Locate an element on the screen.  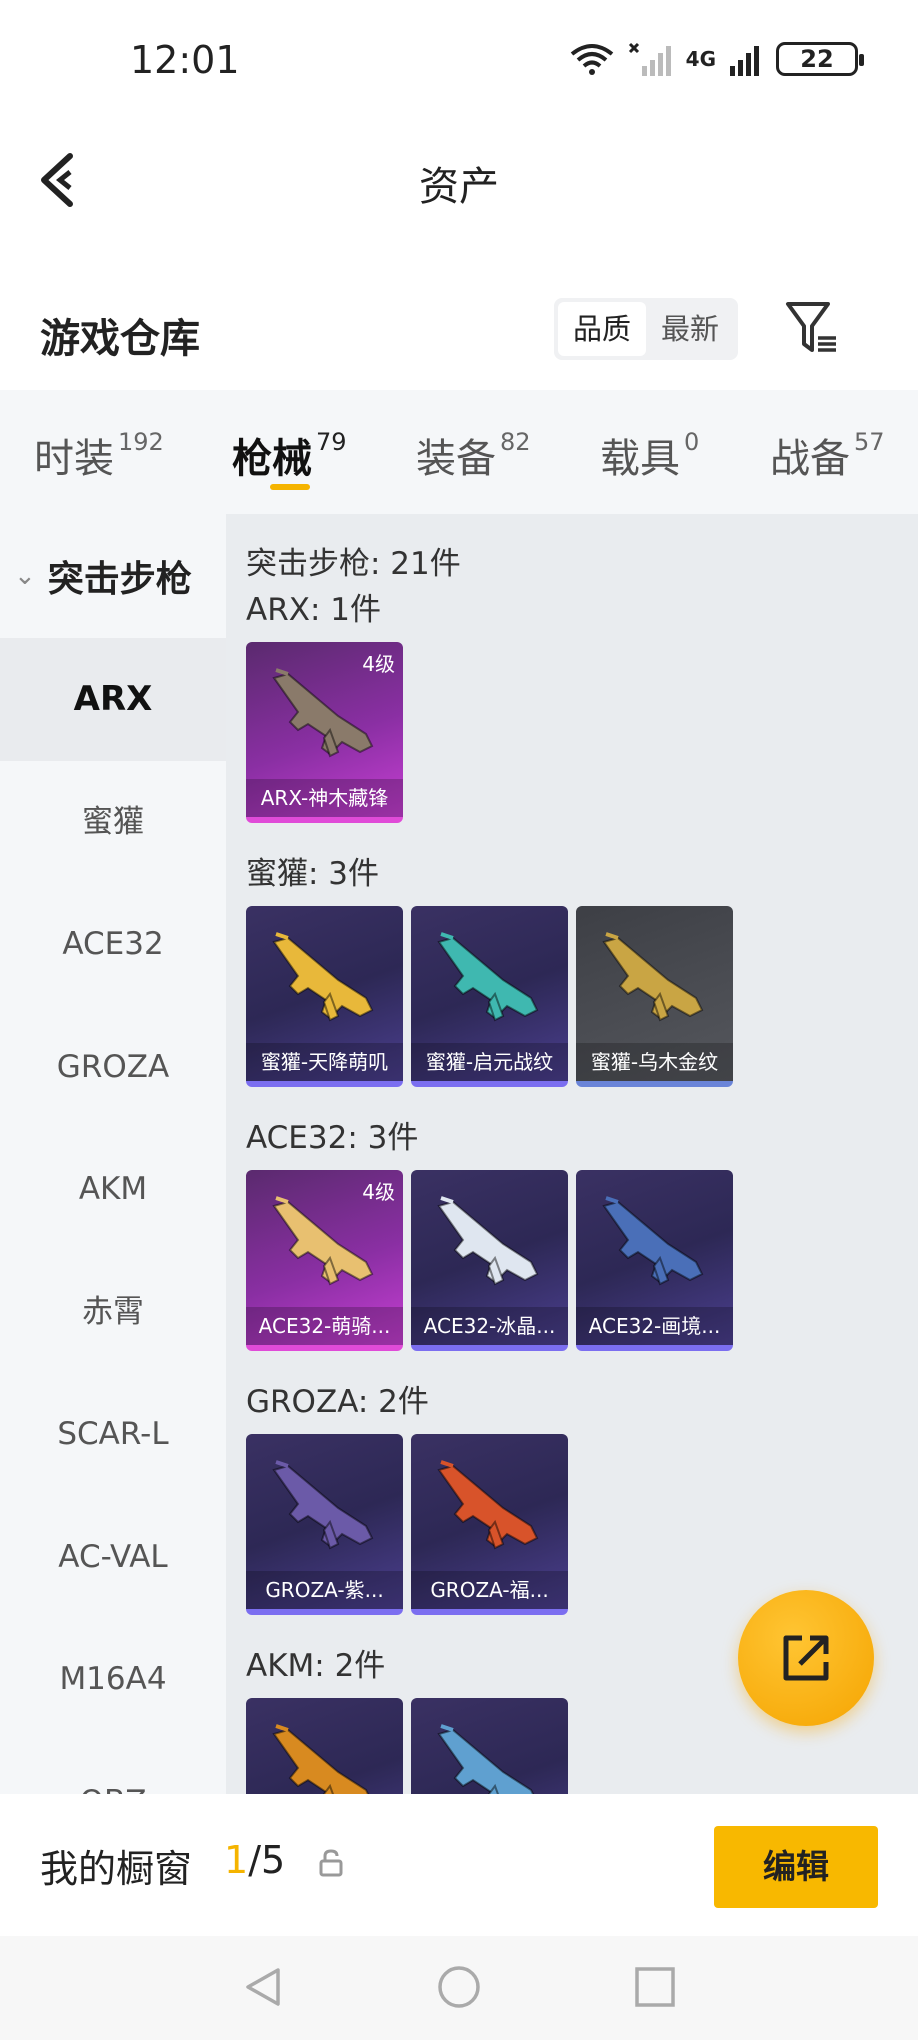
weapon-name: 蜜獾-启元战纹 is located at coordinates (489, 1062).